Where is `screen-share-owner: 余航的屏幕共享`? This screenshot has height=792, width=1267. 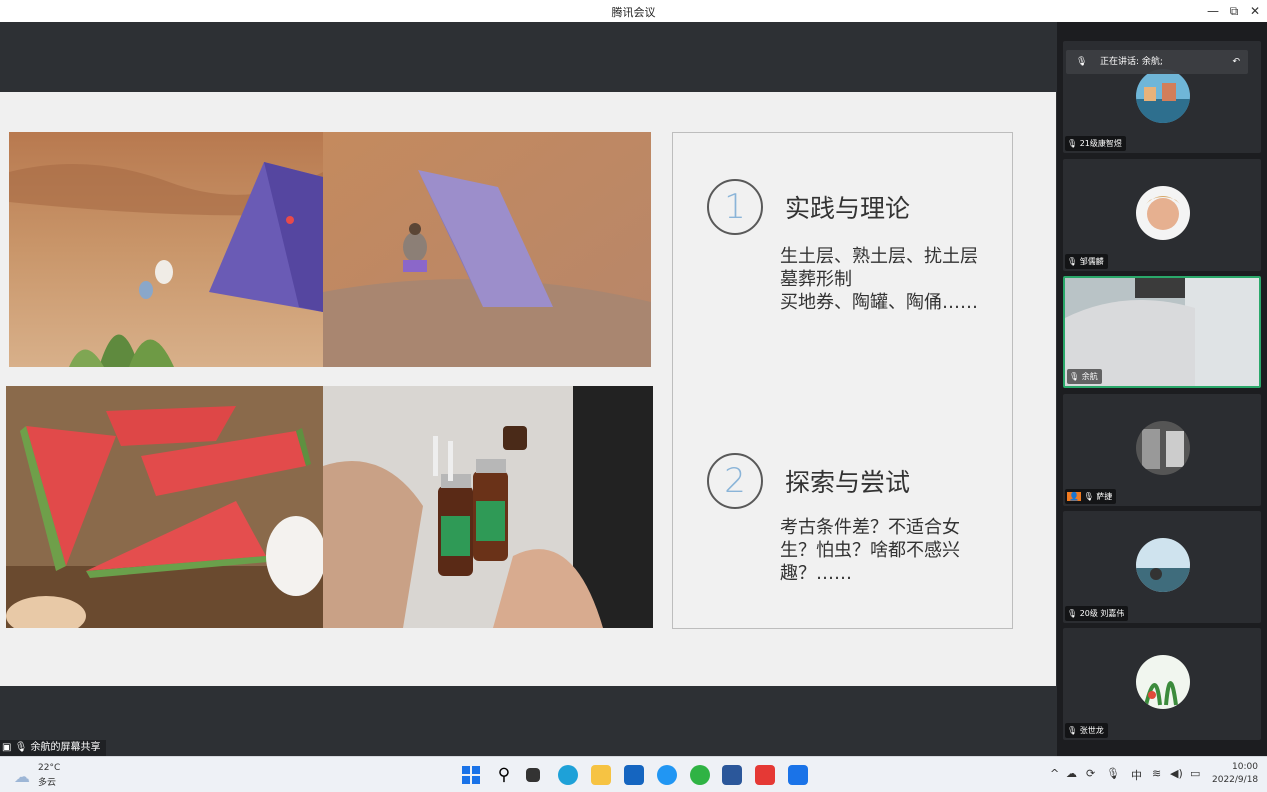 screen-share-owner: 余航的屏幕共享 is located at coordinates (65, 747).